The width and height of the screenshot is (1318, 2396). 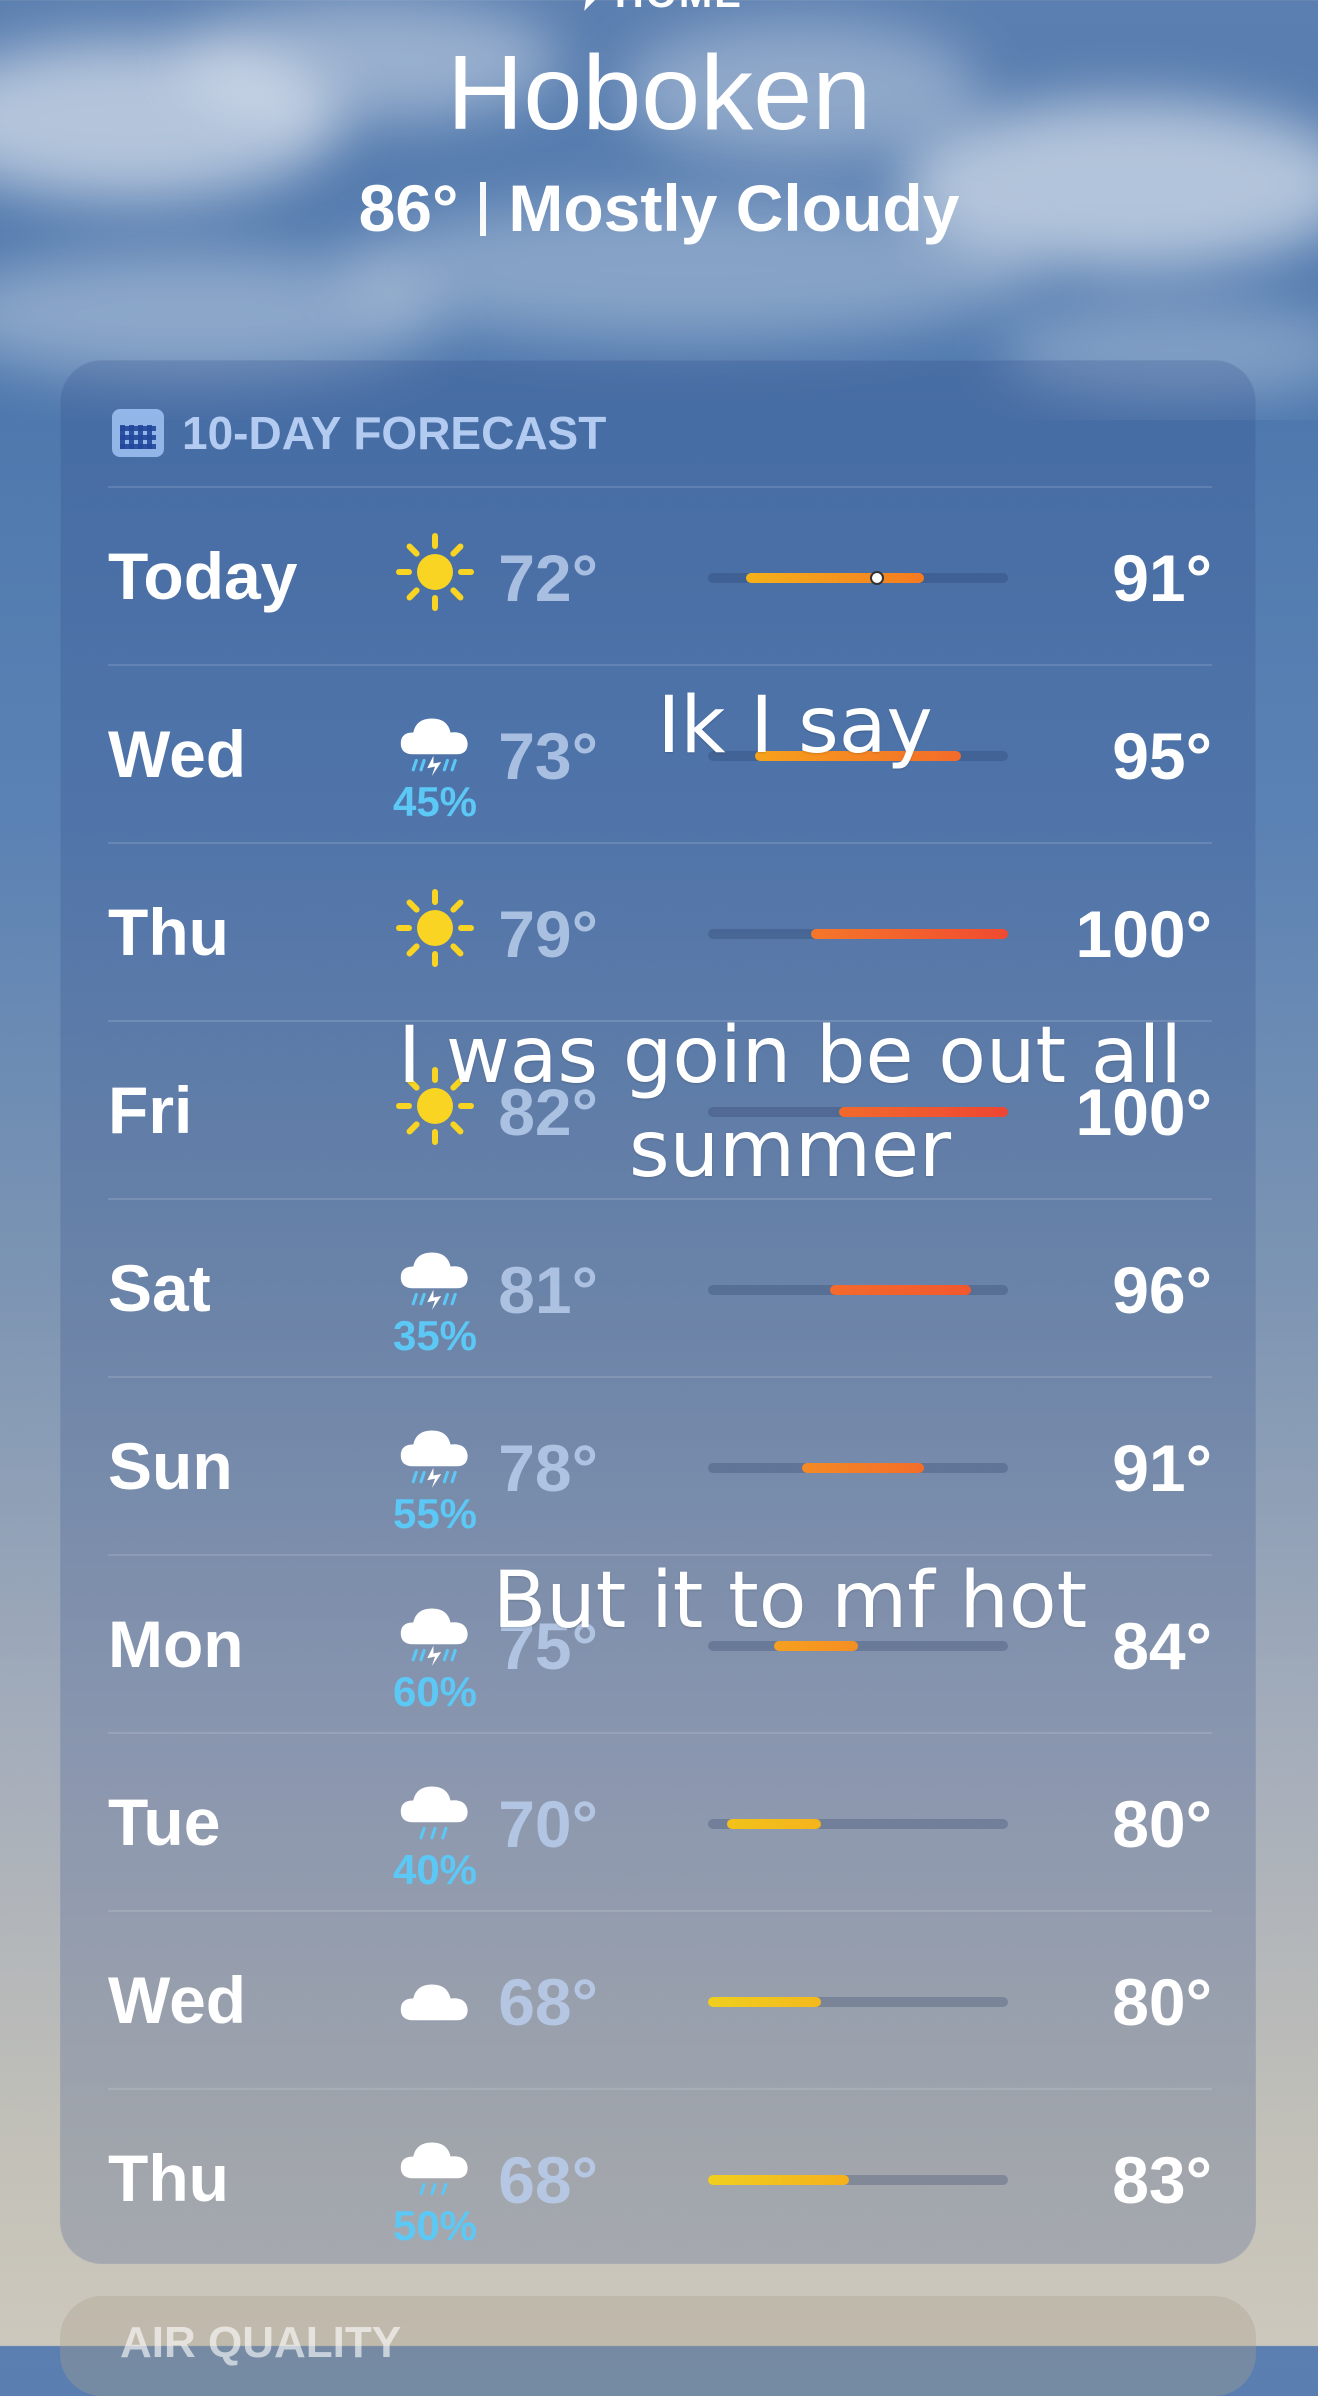 I want to click on forecast-row: Tue 40% 70° 80°, so click(x=660, y=1822).